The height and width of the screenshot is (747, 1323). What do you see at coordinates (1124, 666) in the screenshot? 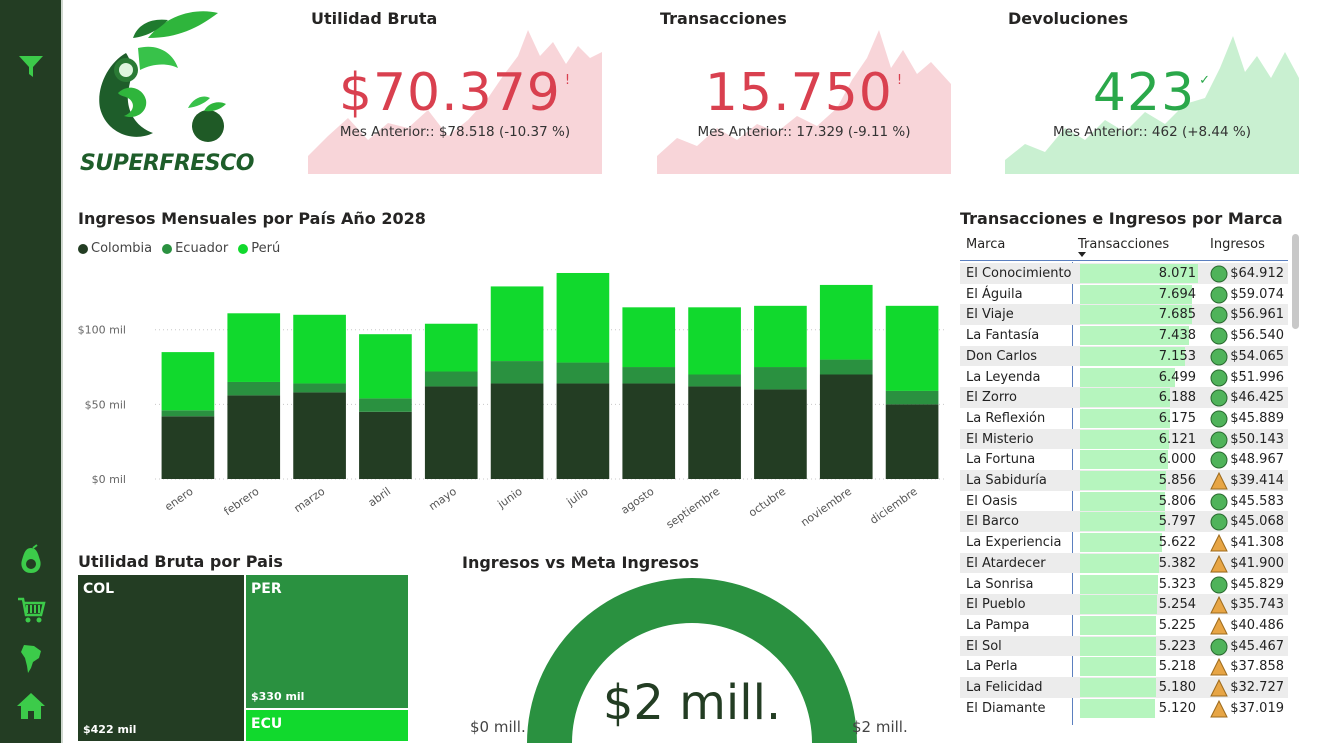
I see `table-row: La Perla 5.218 $37.858` at bounding box center [1124, 666].